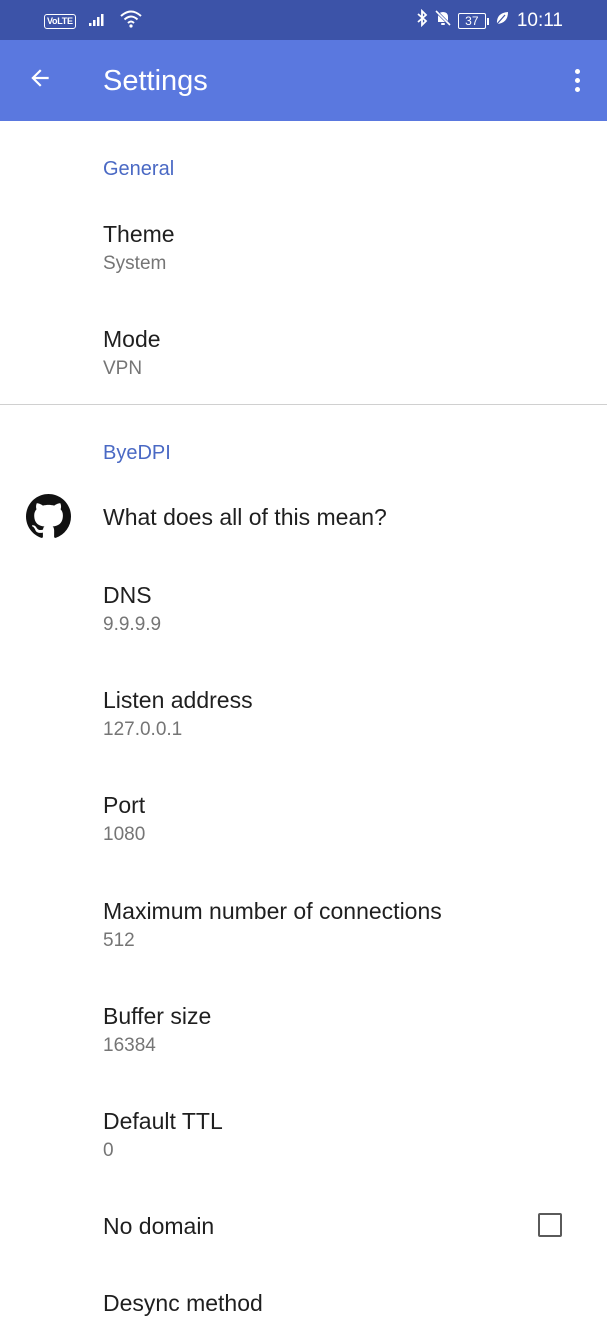  Describe the element at coordinates (422, 20) in the screenshot. I see `bluetooth-icon` at that location.